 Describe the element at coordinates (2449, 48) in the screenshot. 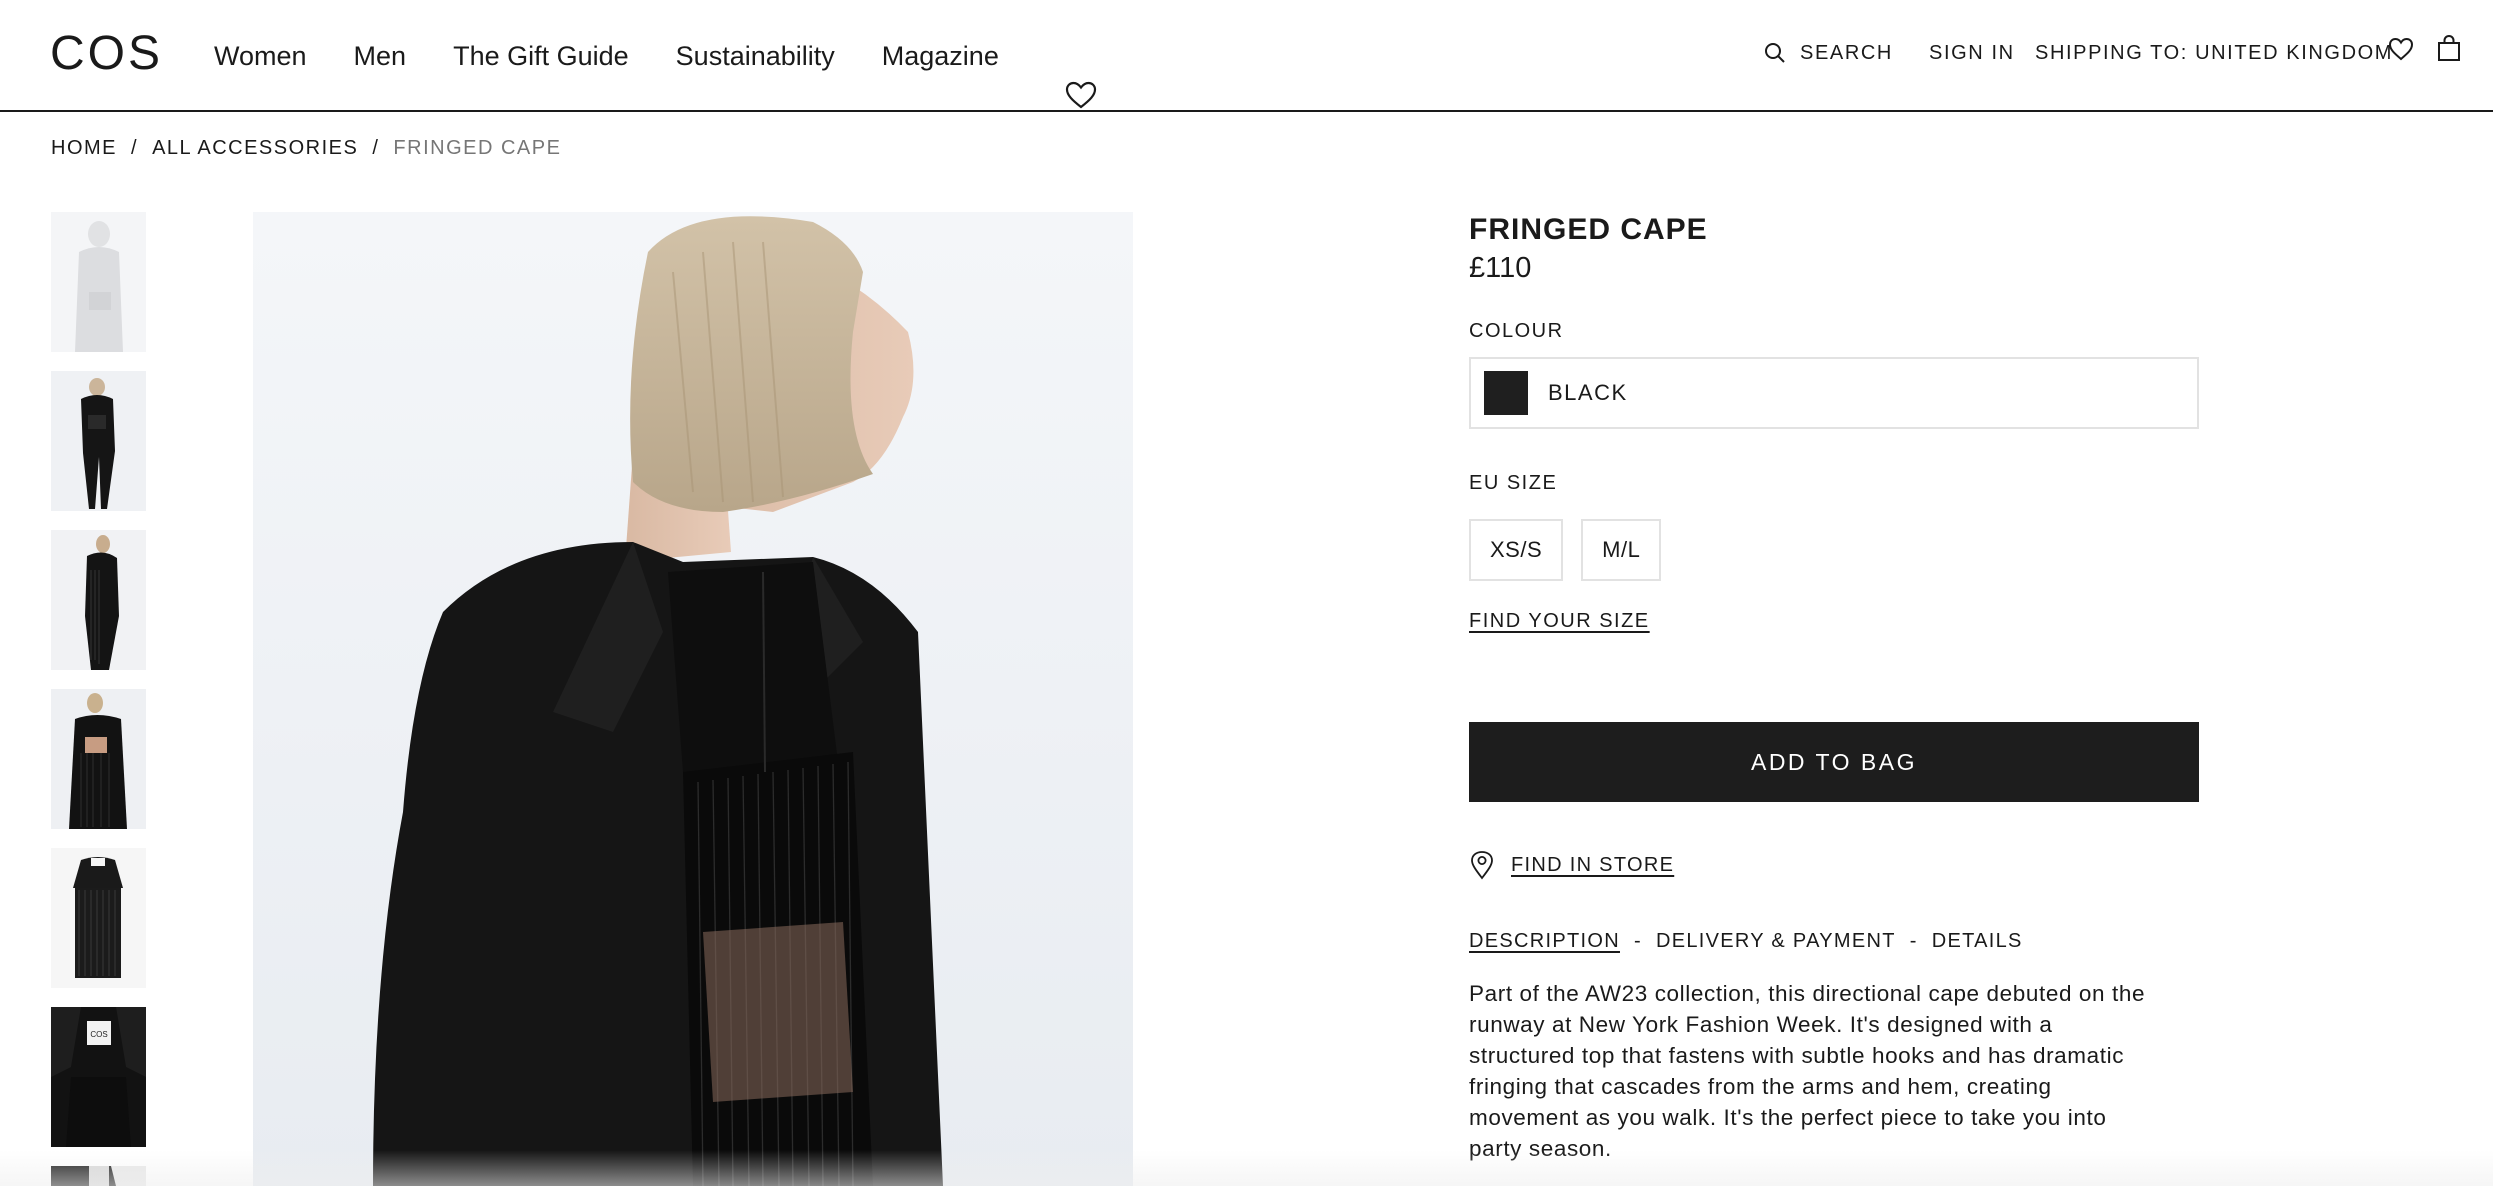

I see `bag-icon` at that location.